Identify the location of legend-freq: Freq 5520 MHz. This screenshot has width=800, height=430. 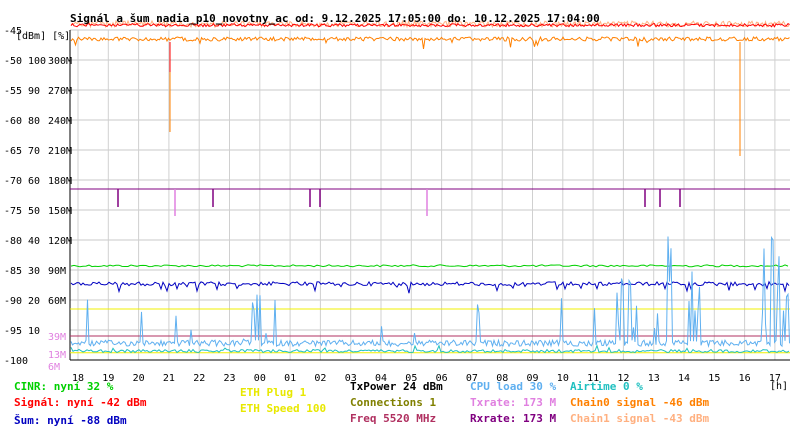
(393, 418).